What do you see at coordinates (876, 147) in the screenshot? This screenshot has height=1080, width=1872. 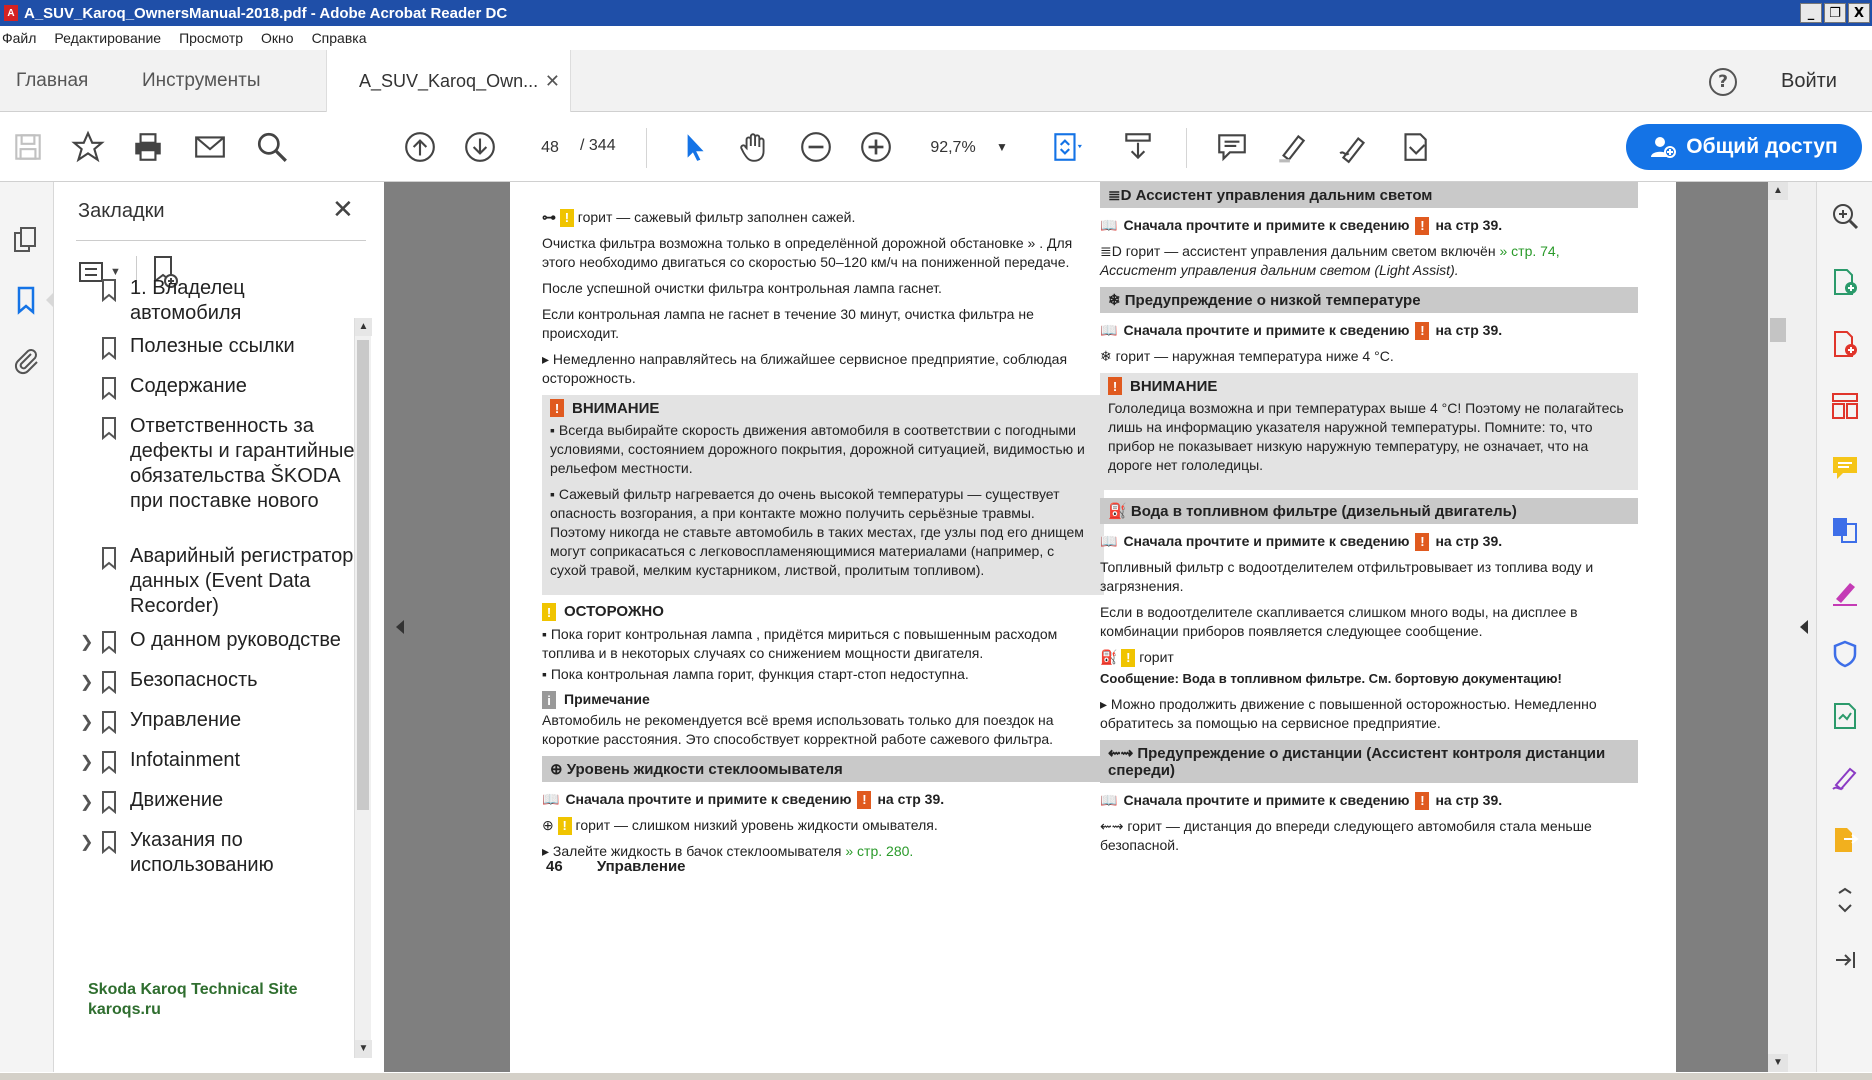 I see `zoom-in-icon` at bounding box center [876, 147].